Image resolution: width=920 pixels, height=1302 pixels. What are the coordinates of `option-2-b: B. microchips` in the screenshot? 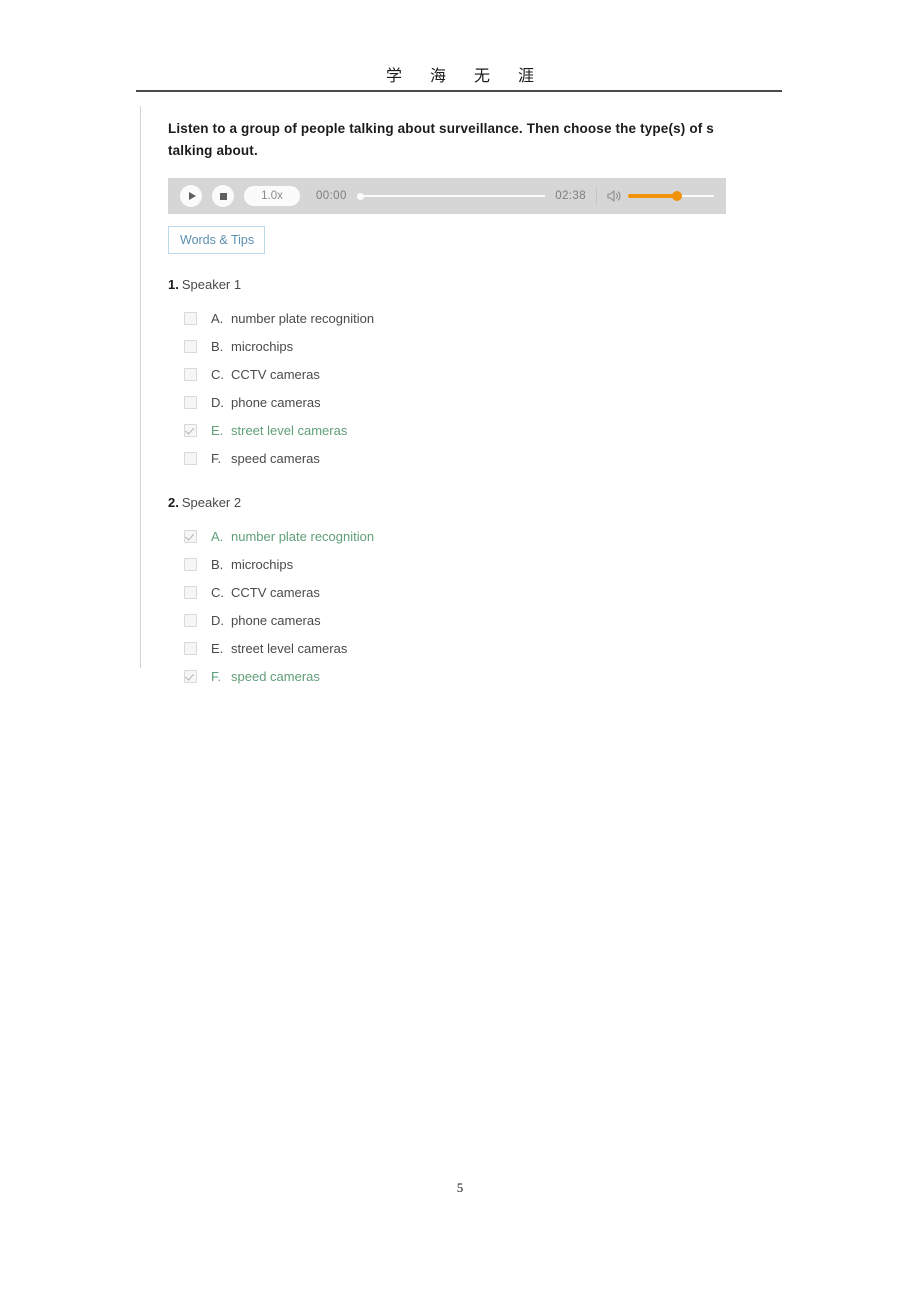 It's located at (544, 564).